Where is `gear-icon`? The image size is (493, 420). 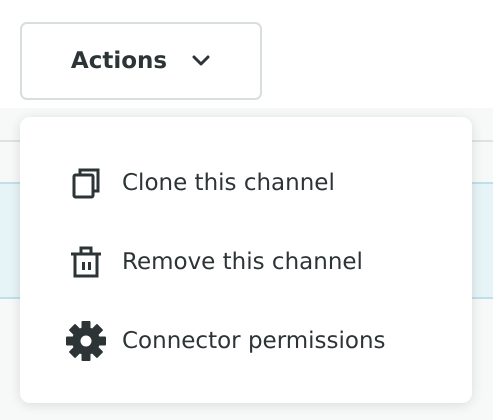 gear-icon is located at coordinates (86, 341).